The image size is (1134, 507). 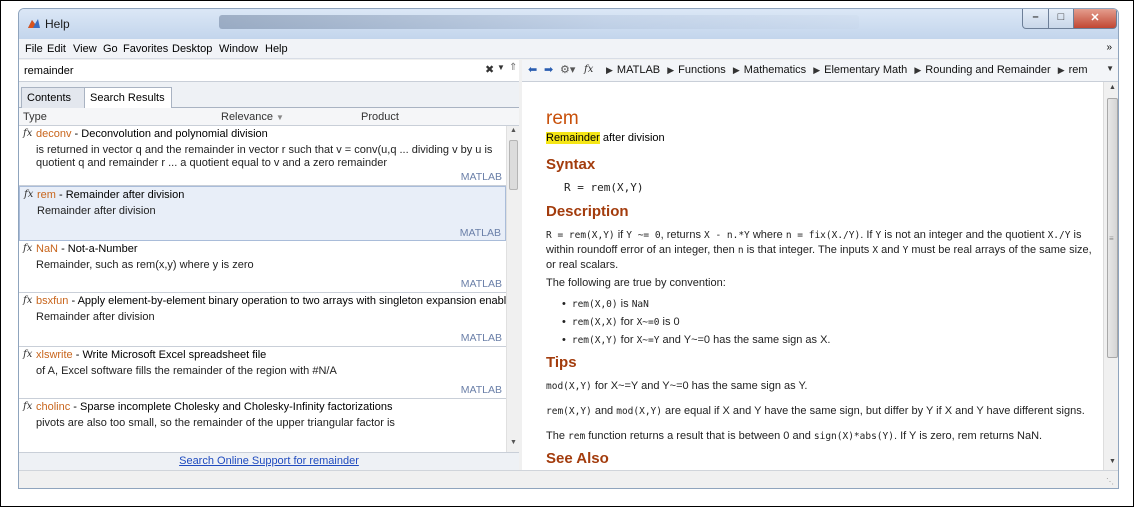 I want to click on breadcrumb-item: MATLAB, so click(x=638, y=70).